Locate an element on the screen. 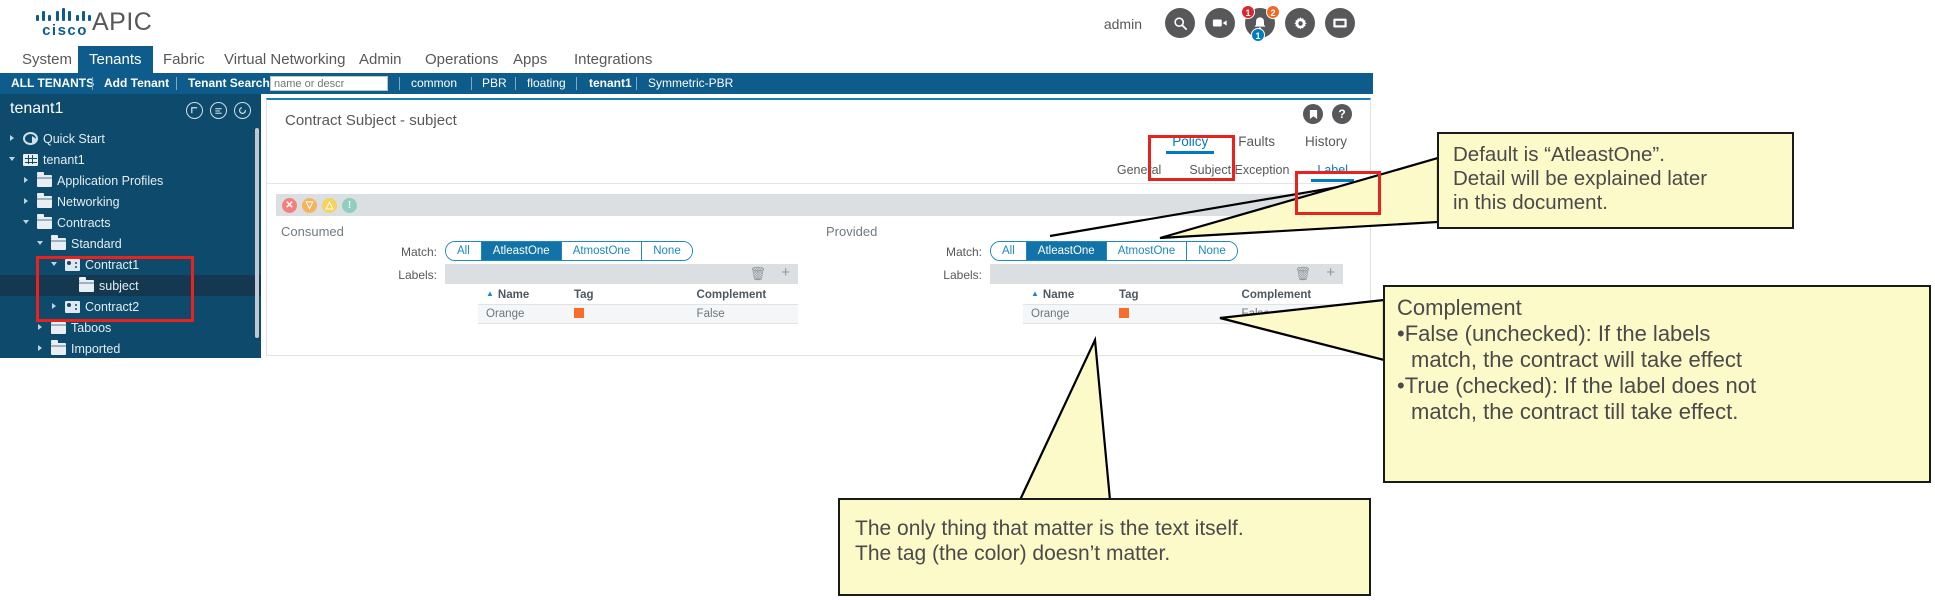 The height and width of the screenshot is (600, 1935). nav-item-virtual-networking: Virtual Networking is located at coordinates (284, 59).